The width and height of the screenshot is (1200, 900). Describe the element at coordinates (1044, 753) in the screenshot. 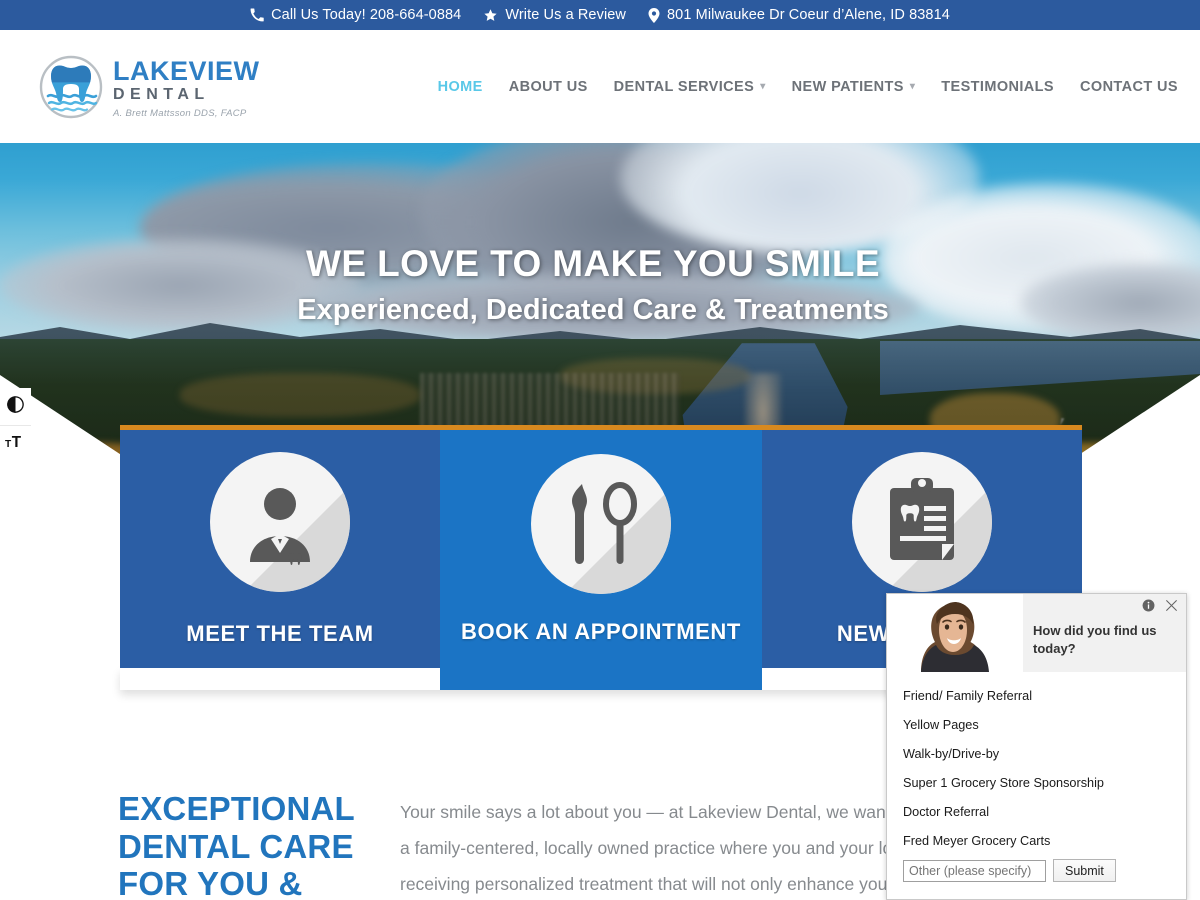

I see `survey-option: Walk-by/Drive-by` at that location.